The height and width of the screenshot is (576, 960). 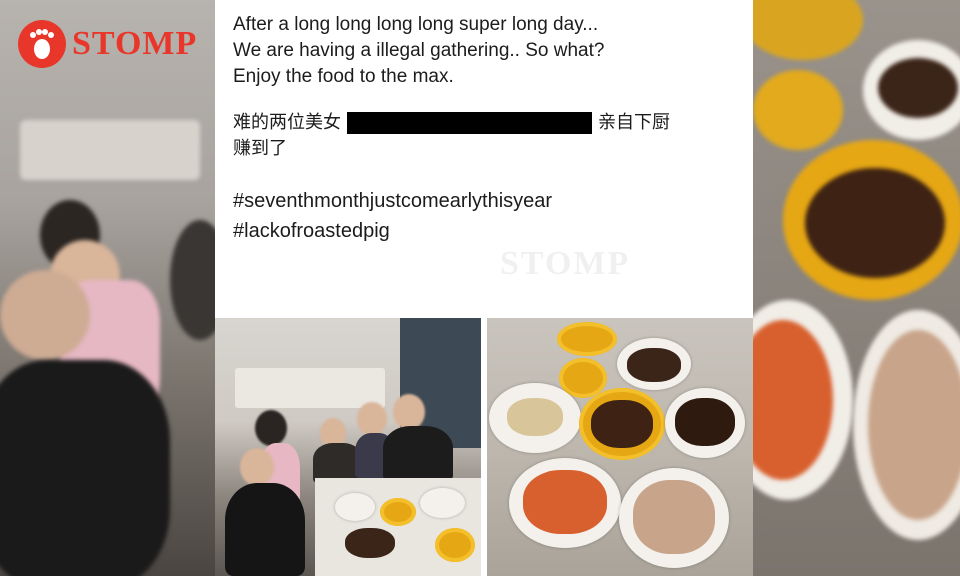 I want to click on dish-tomato, so click(x=565, y=502).